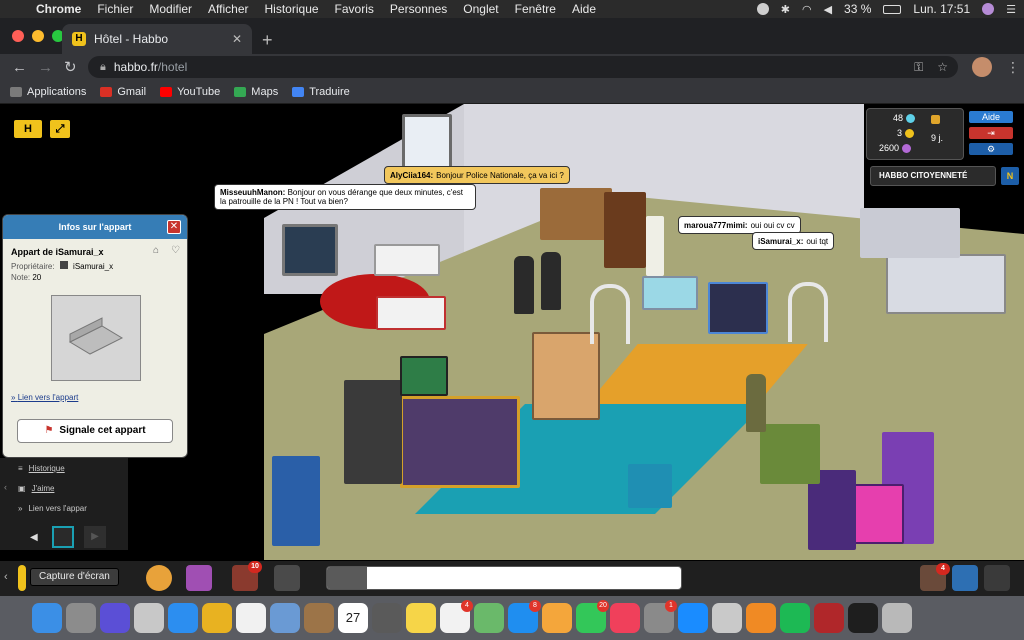  Describe the element at coordinates (670, 293) in the screenshot. I see `glass-table-furni` at that location.